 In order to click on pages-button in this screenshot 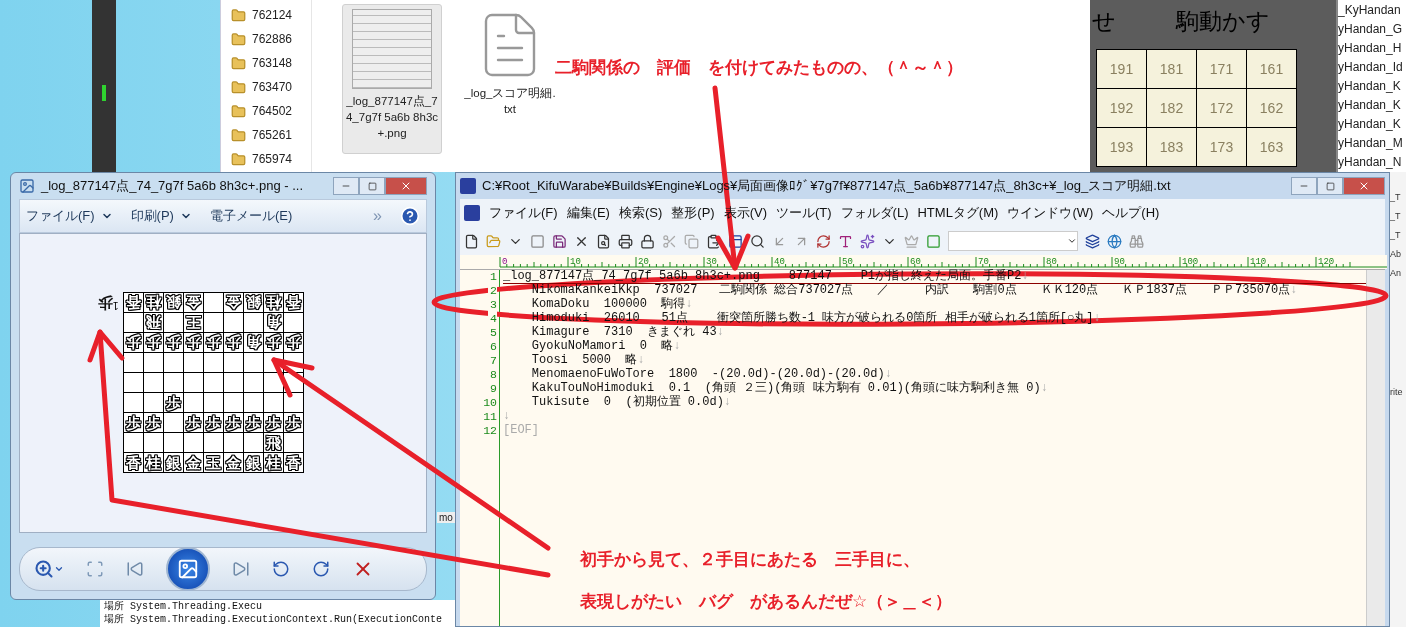, I will do `click(1092, 241)`.